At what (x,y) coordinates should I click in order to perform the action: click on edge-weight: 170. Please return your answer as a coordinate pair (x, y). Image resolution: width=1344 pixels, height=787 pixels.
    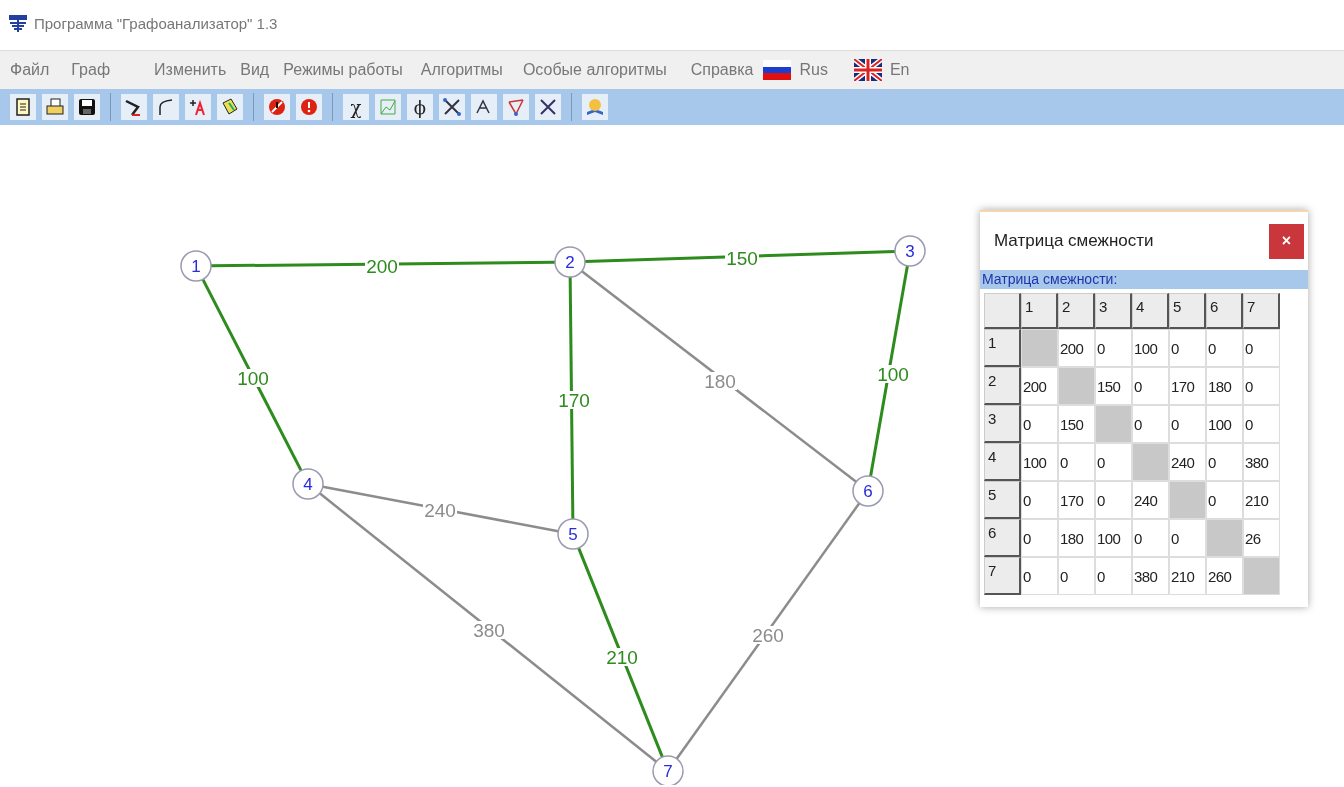
    Looking at the image, I should click on (574, 400).